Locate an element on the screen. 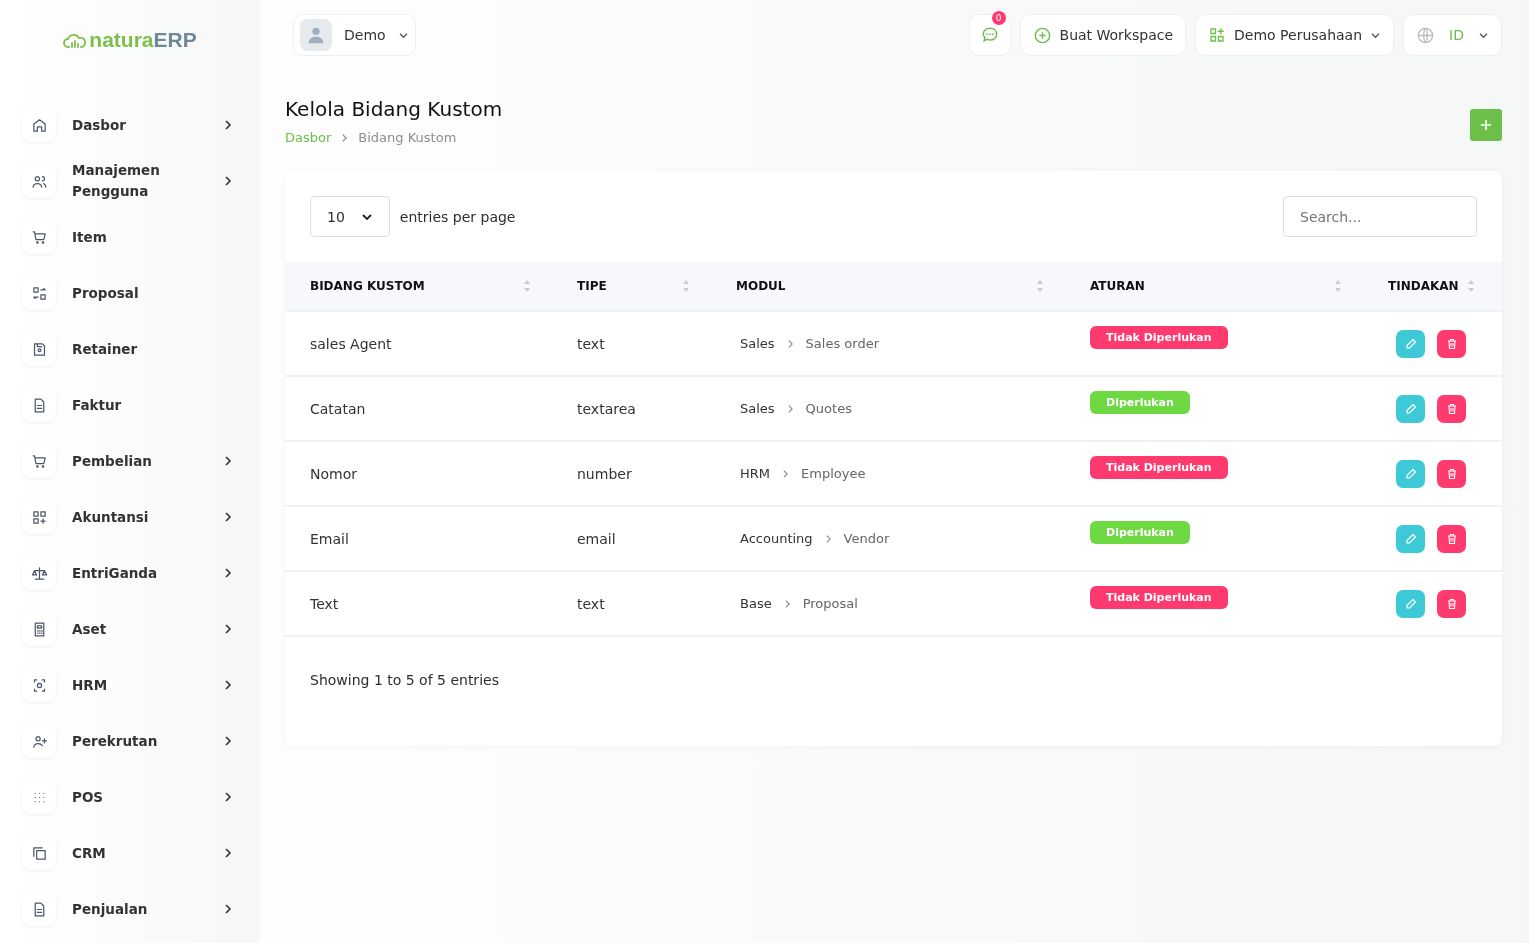 This screenshot has width=1529, height=943. add-button is located at coordinates (1486, 125).